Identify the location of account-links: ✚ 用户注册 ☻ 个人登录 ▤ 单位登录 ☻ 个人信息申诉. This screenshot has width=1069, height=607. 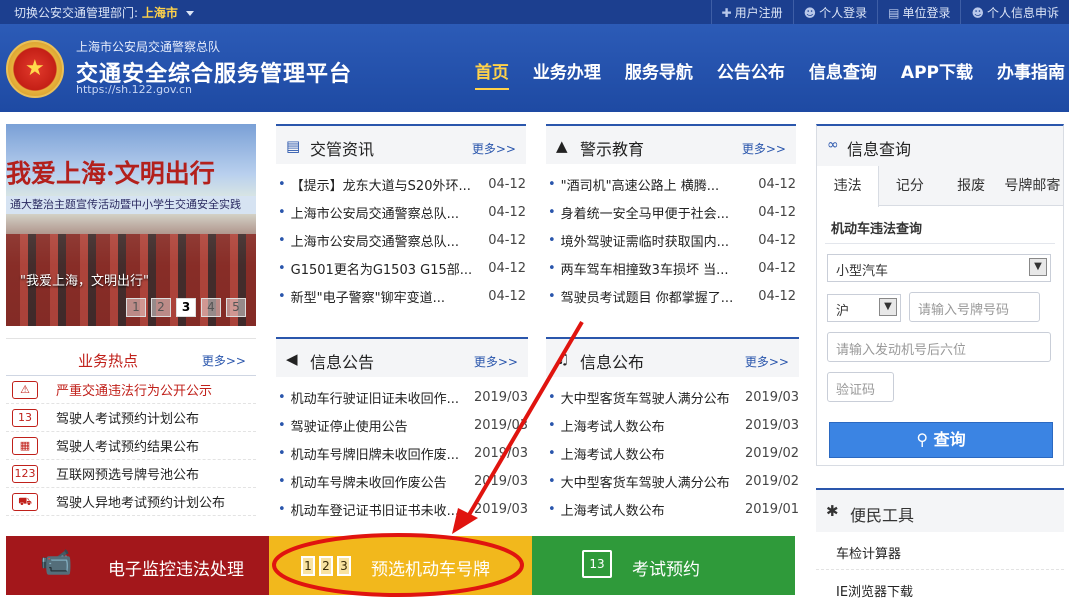
(889, 12).